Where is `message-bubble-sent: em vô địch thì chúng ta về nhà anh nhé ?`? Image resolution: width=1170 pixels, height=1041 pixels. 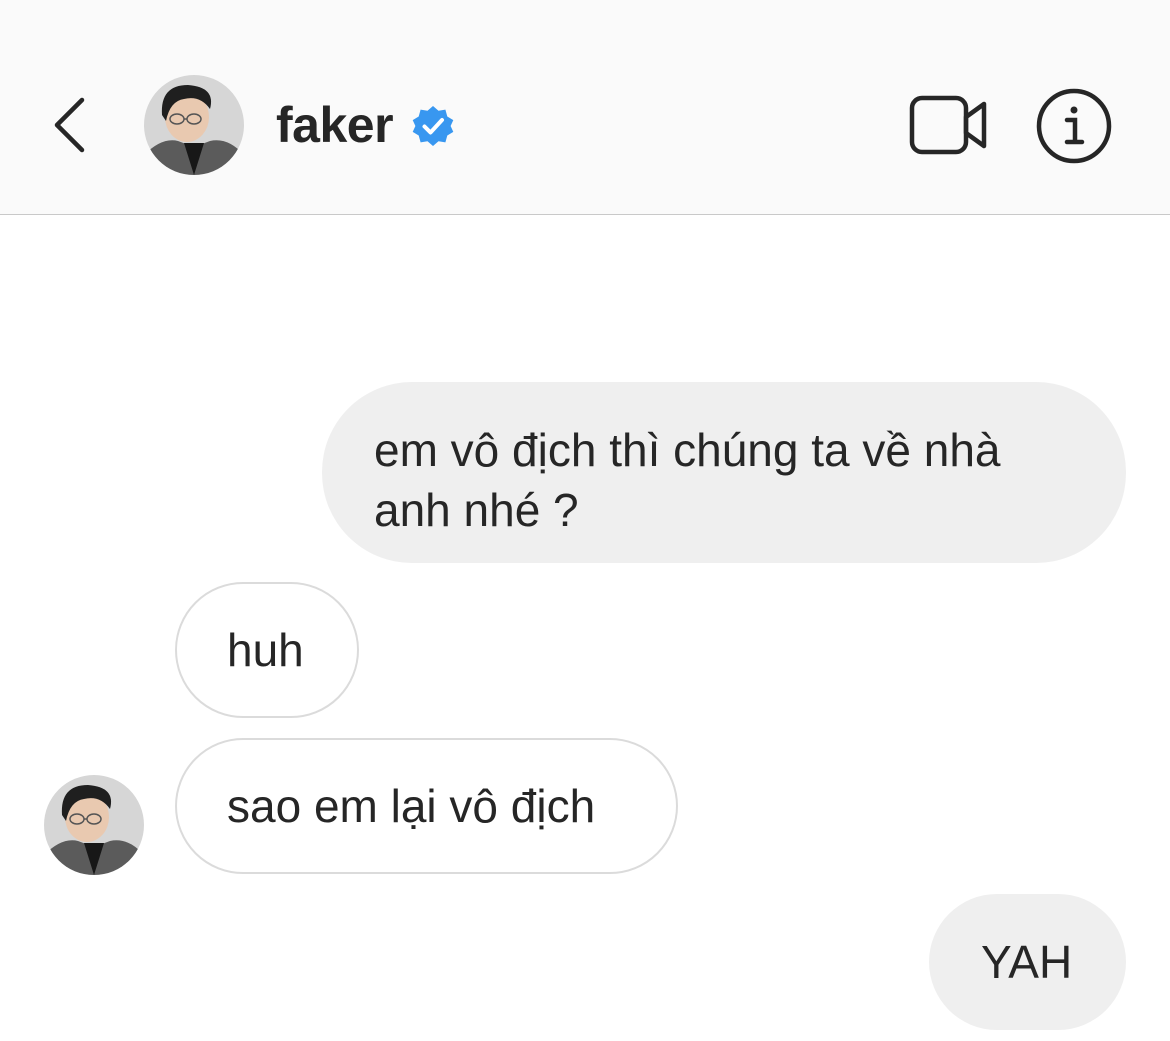
message-bubble-sent: em vô địch thì chúng ta về nhà anh nhé ? is located at coordinates (724, 472).